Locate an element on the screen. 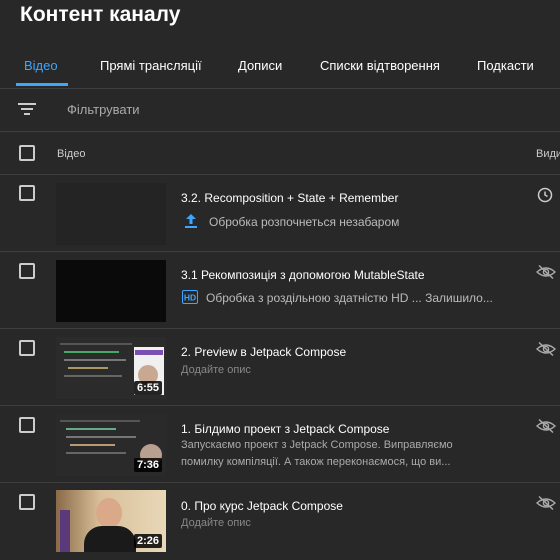 This screenshot has width=560, height=560. video-thumbnail: 6:55 is located at coordinates (111, 368).